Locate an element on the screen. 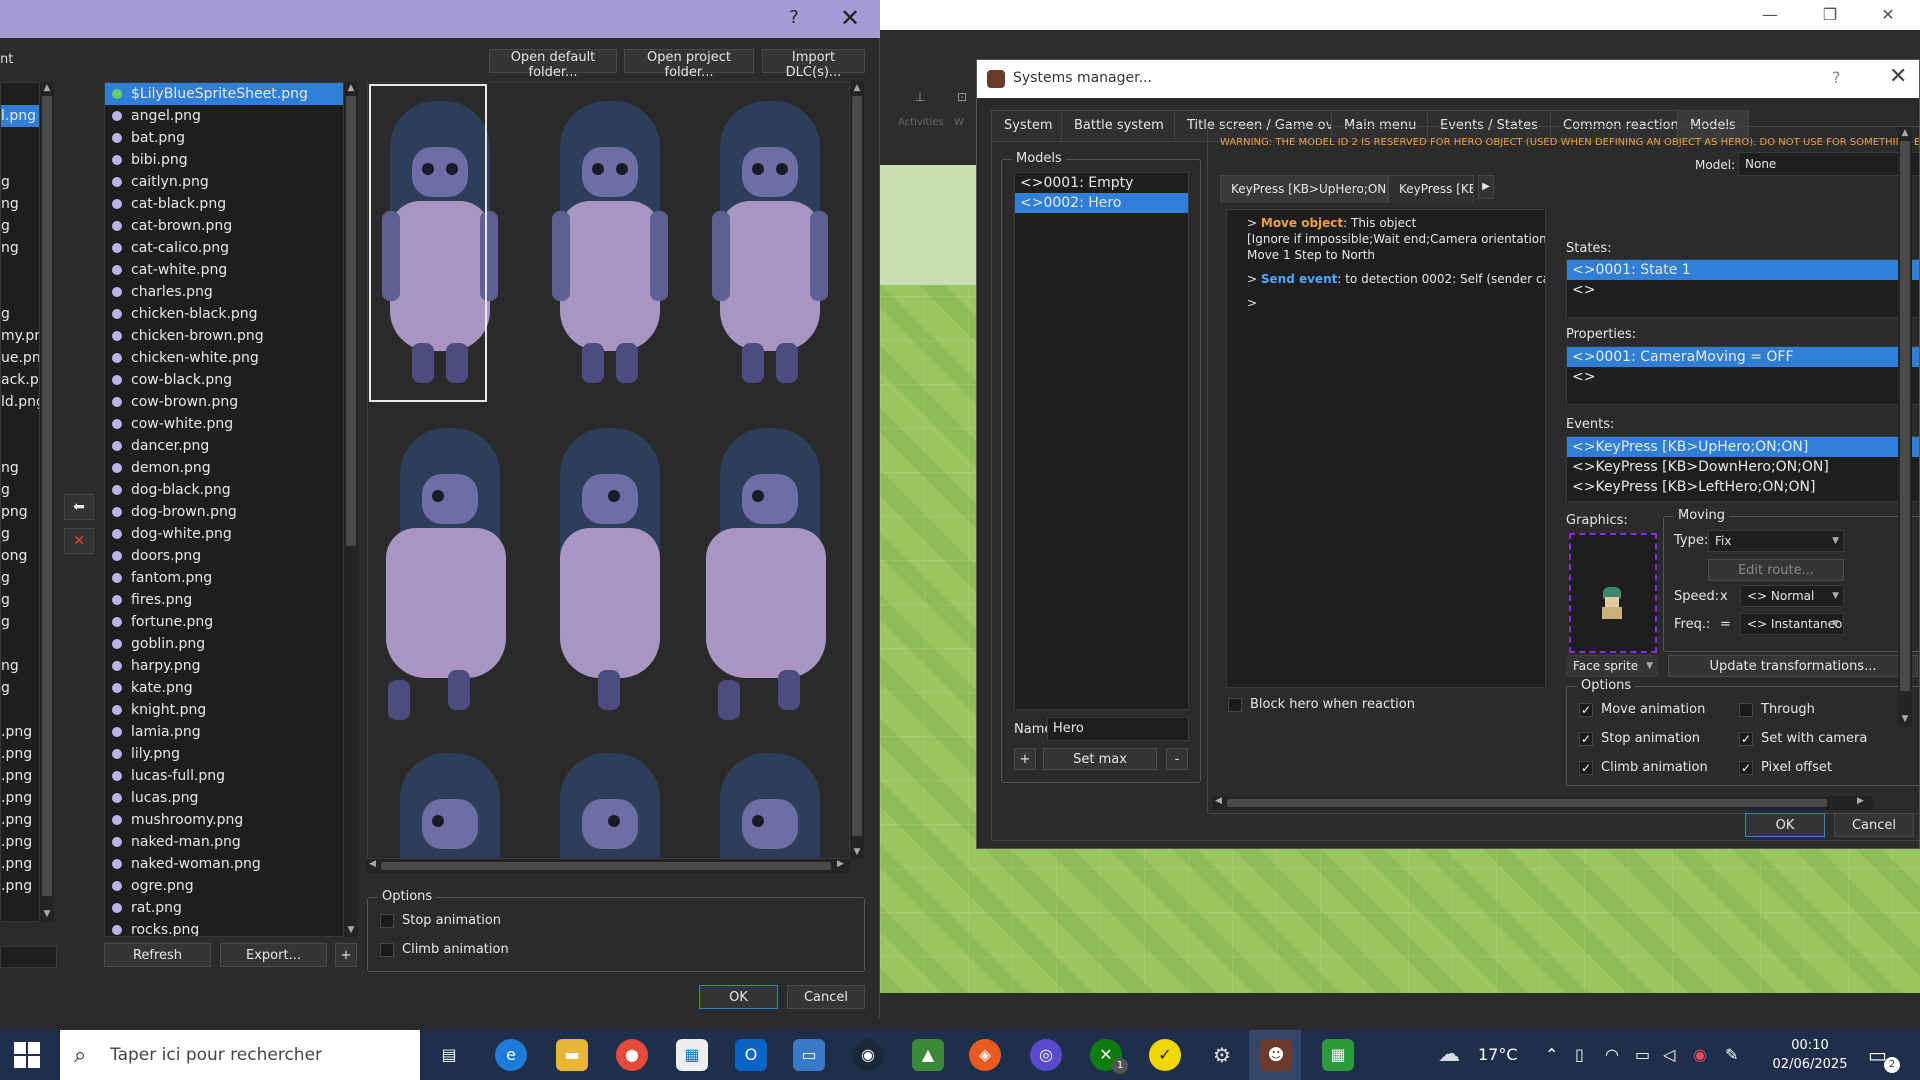 The image size is (1920, 1080). climb-animation-checkbox is located at coordinates (387, 950).